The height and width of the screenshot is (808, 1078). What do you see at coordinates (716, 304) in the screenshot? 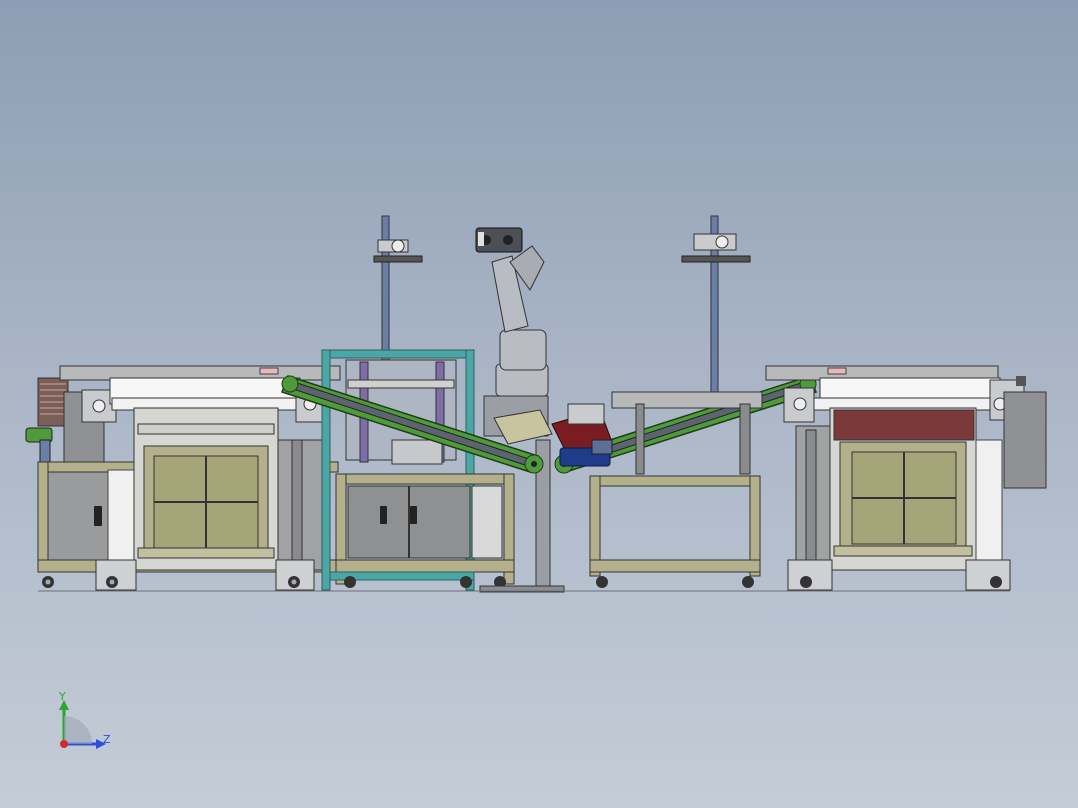
I see `right-camera-pole` at bounding box center [716, 304].